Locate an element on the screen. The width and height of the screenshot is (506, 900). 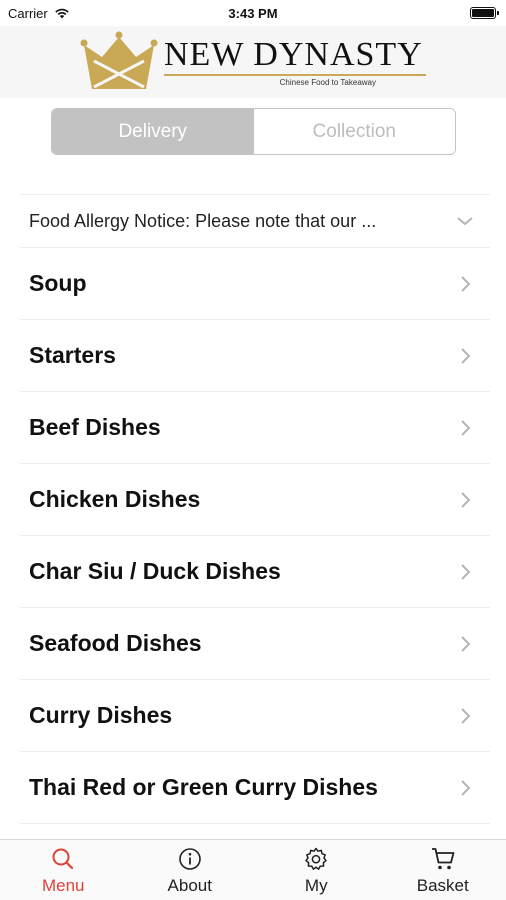
battery-icon is located at coordinates (484, 13).